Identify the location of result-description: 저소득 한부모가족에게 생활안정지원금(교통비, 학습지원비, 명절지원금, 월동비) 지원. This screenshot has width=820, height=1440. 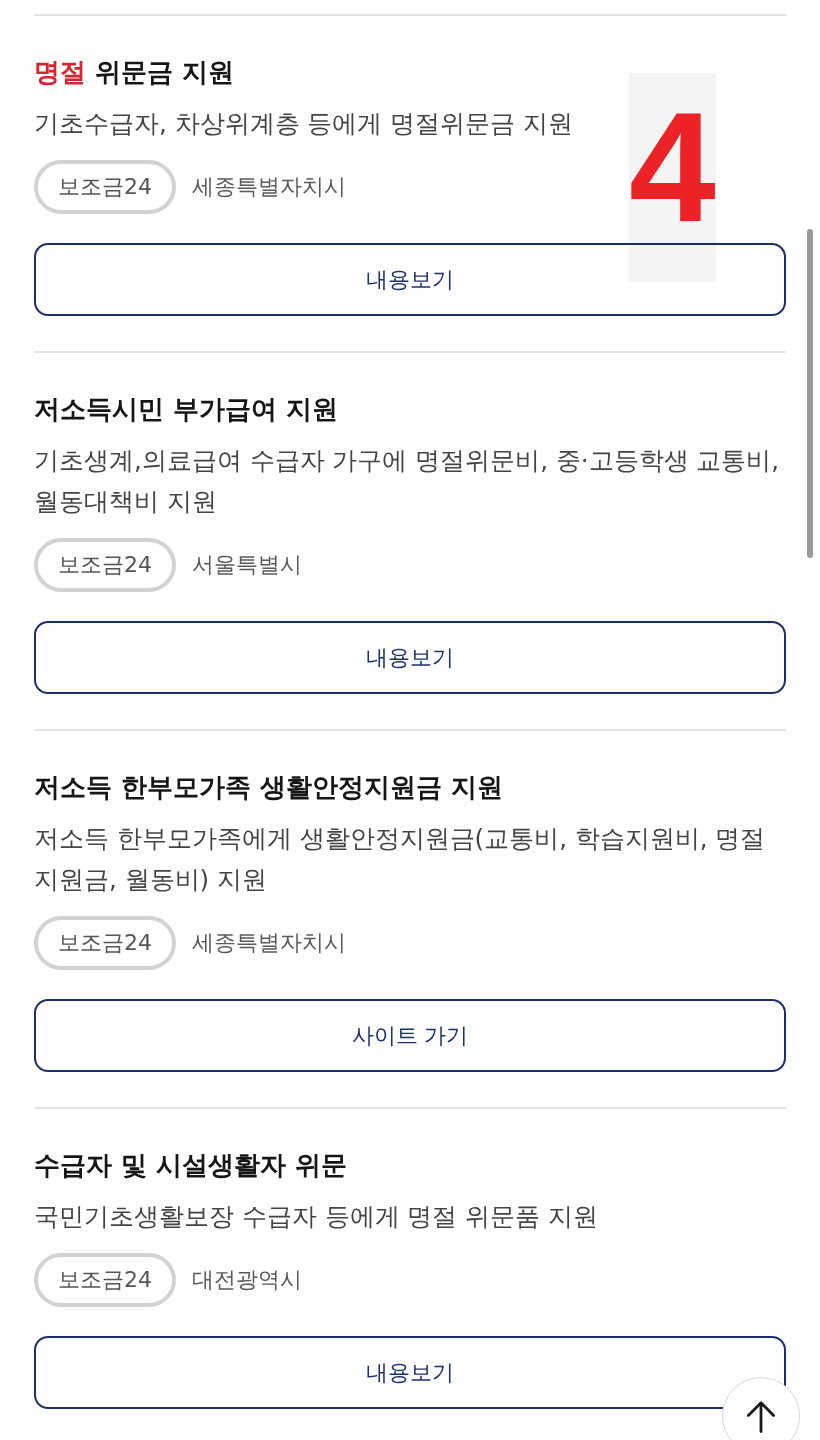
(400, 859).